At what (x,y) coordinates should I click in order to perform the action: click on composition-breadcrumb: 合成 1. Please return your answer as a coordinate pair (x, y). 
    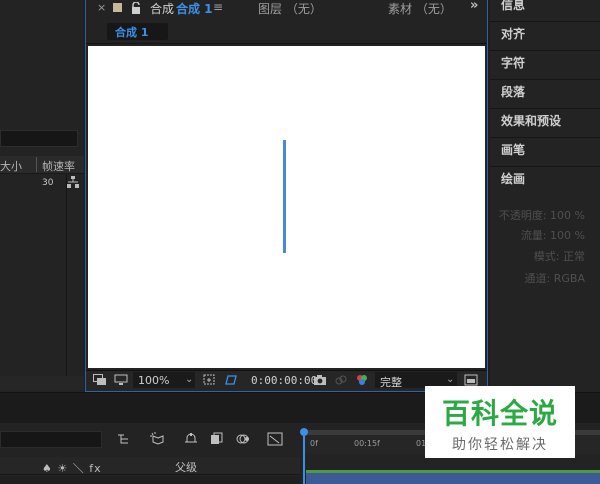
    Looking at the image, I should click on (137, 31).